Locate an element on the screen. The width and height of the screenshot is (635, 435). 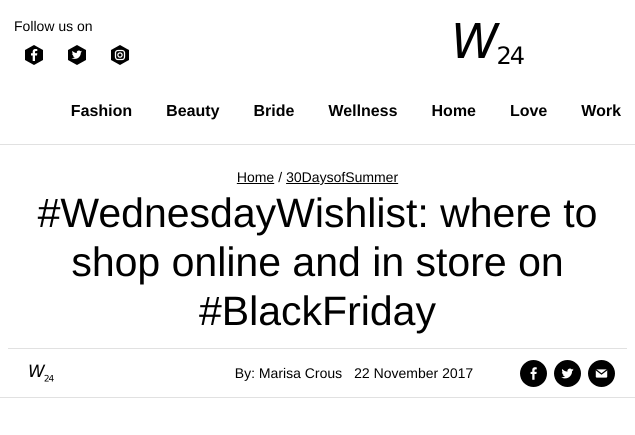
nav-link: Love is located at coordinates (529, 113).